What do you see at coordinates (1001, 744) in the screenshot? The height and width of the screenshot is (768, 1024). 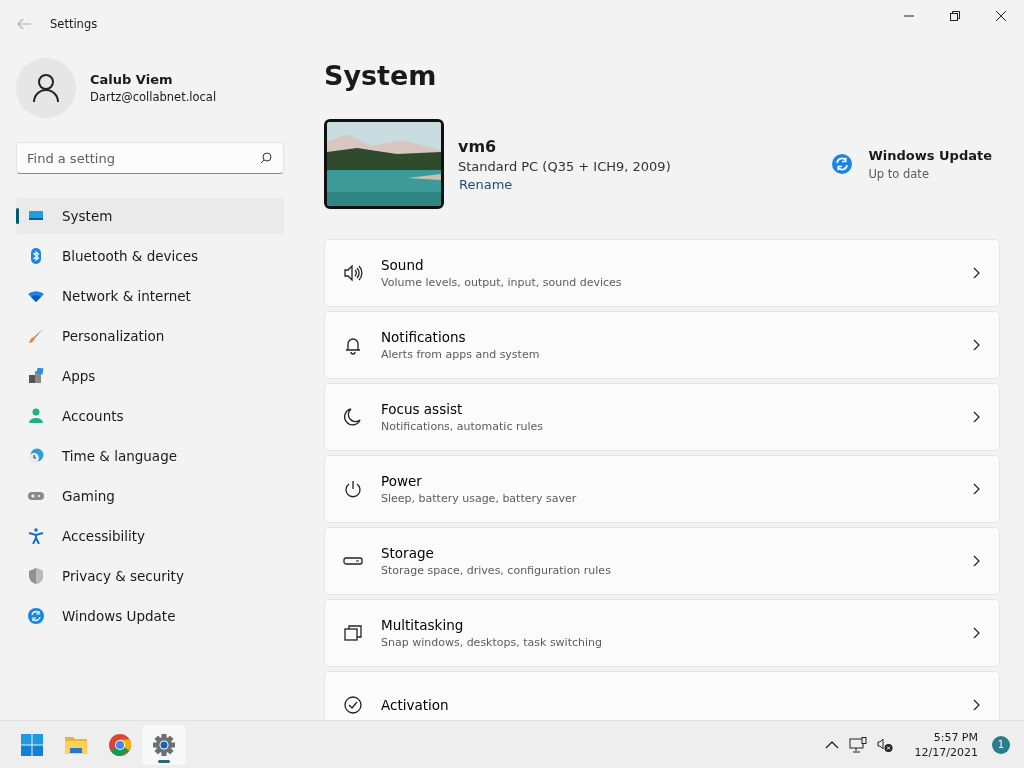 I see `notification-badge: 1` at bounding box center [1001, 744].